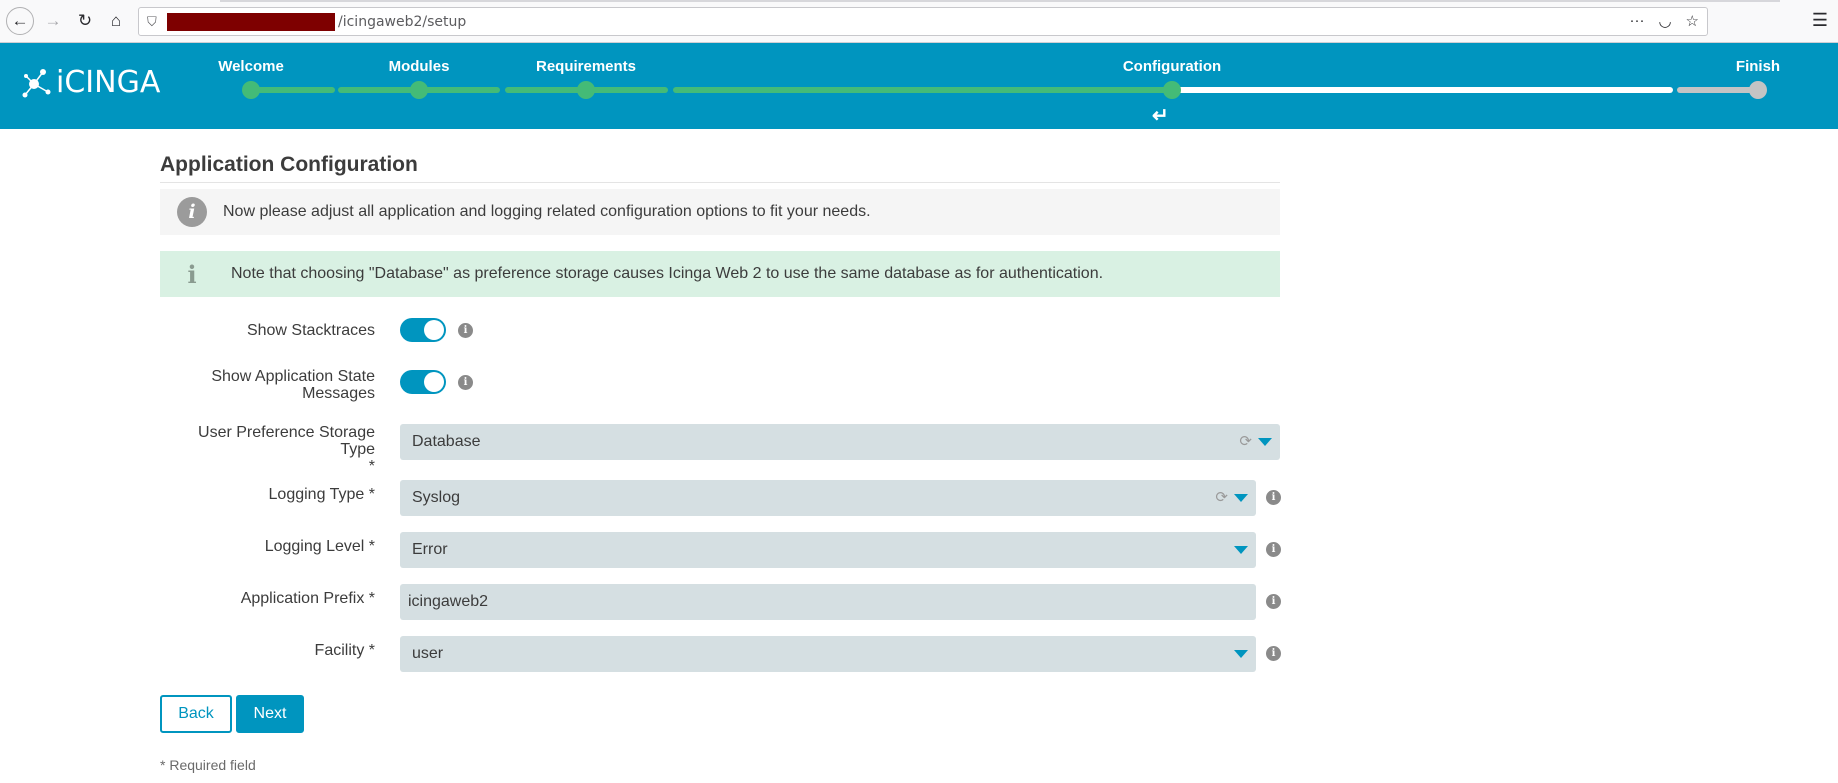  What do you see at coordinates (1692, 21) in the screenshot?
I see `bookmark-star-icon: ☆` at bounding box center [1692, 21].